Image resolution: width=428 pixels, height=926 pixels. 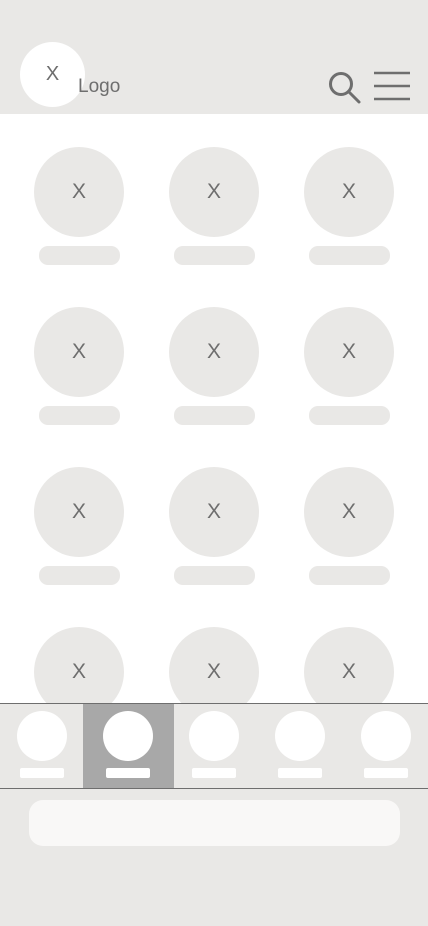 I want to click on app-header: X Logo, so click(x=214, y=57).